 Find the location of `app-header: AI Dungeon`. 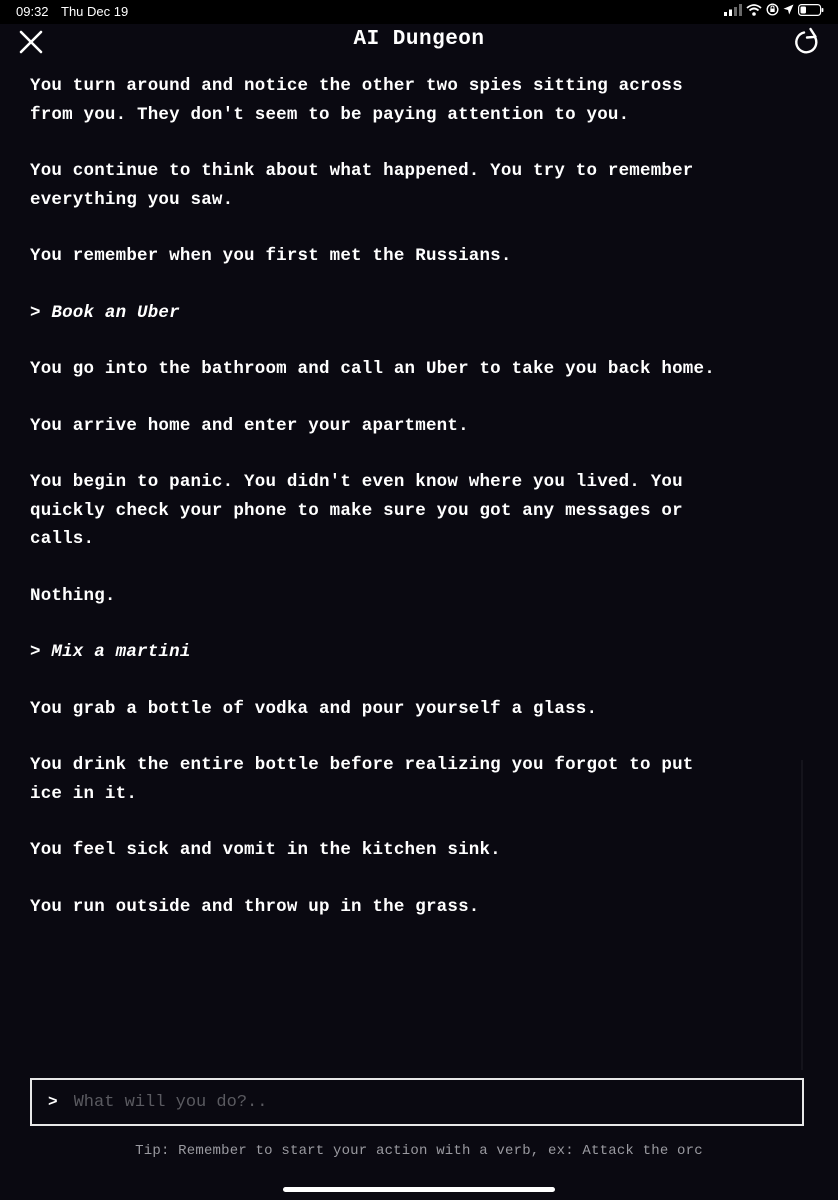

app-header: AI Dungeon is located at coordinates (419, 45).